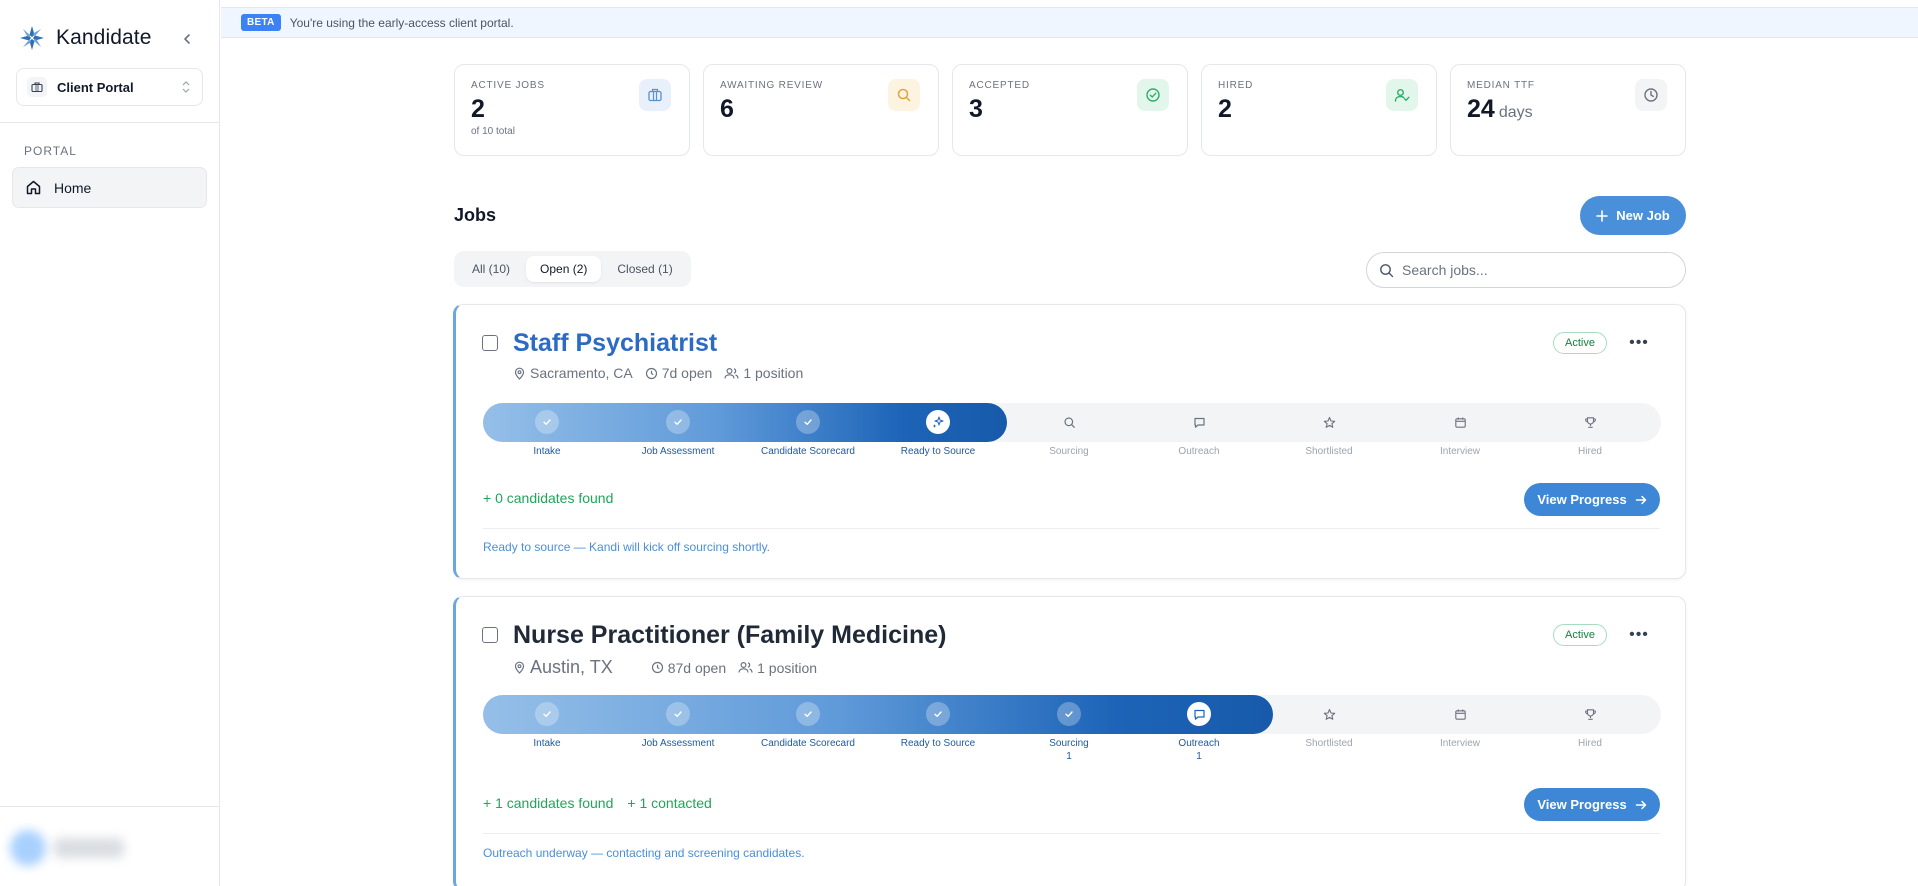 This screenshot has height=886, width=1918. What do you see at coordinates (519, 373) in the screenshot?
I see `map-pin-icon` at bounding box center [519, 373].